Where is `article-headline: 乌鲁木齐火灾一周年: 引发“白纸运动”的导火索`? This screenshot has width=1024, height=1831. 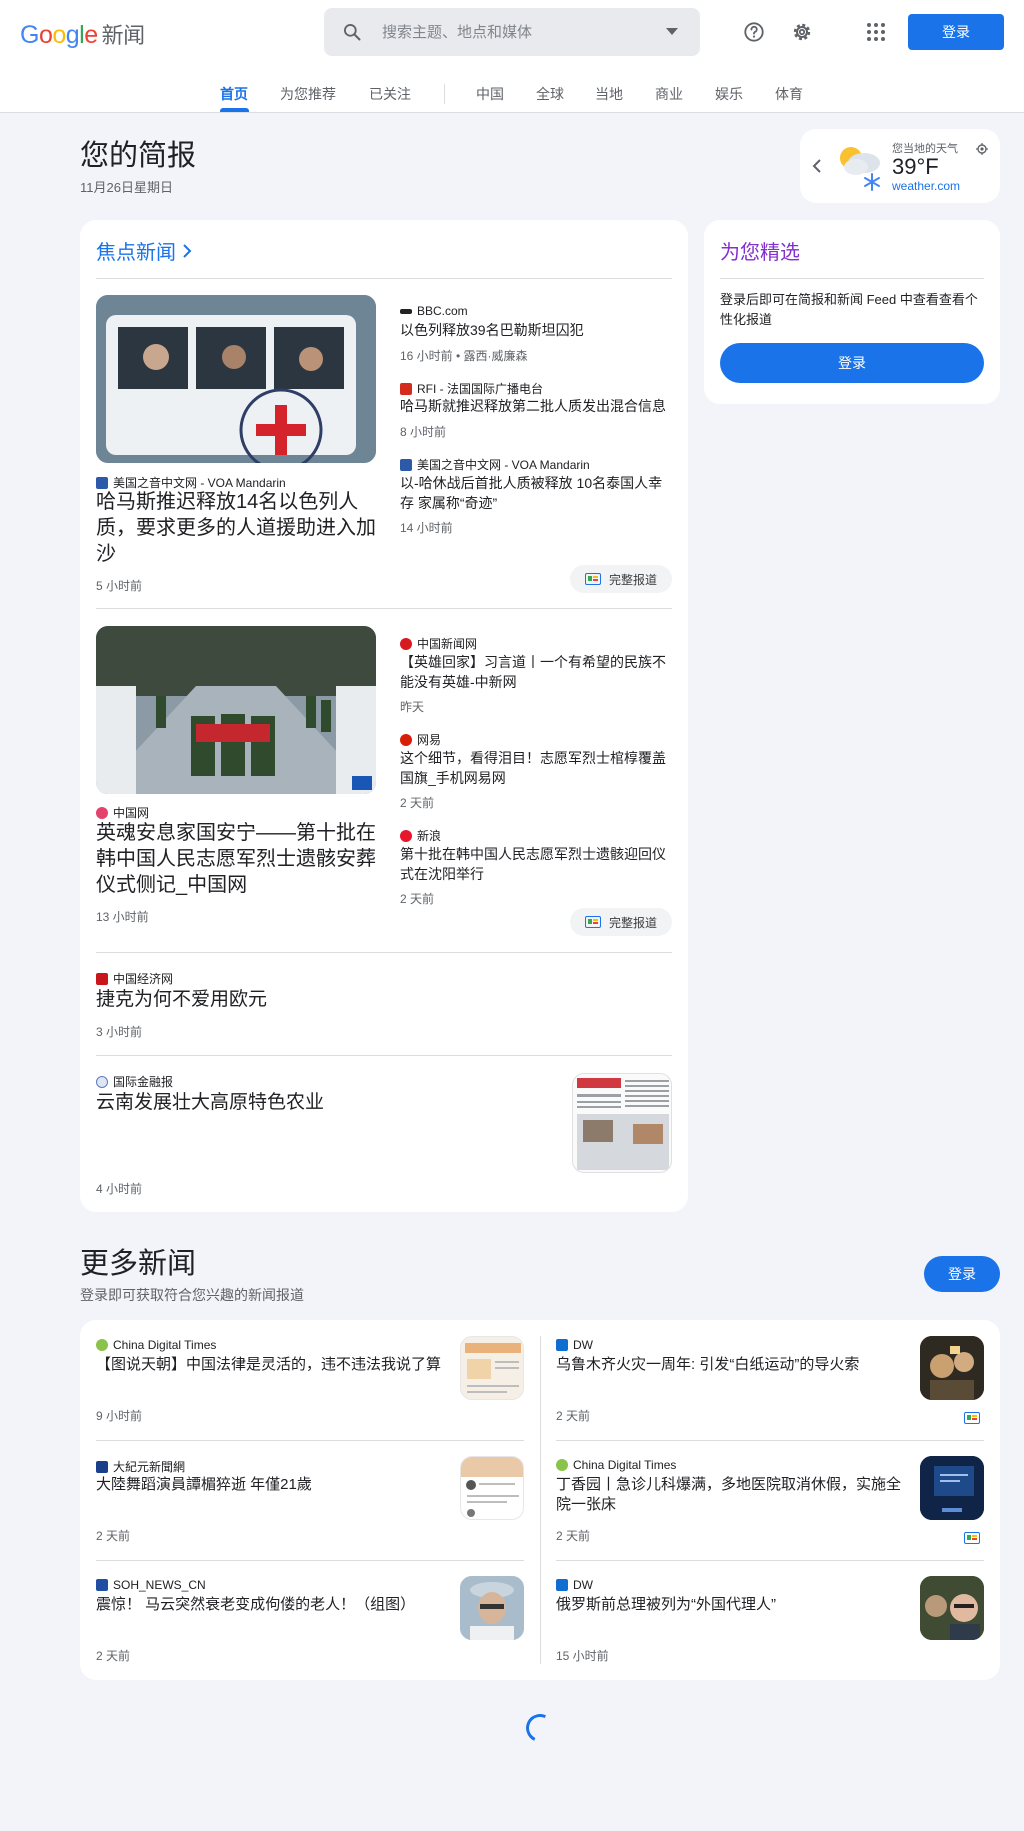
article-headline: 乌鲁木齐火灾一周年: 引发“白纸运动”的导火索 is located at coordinates (731, 1365).